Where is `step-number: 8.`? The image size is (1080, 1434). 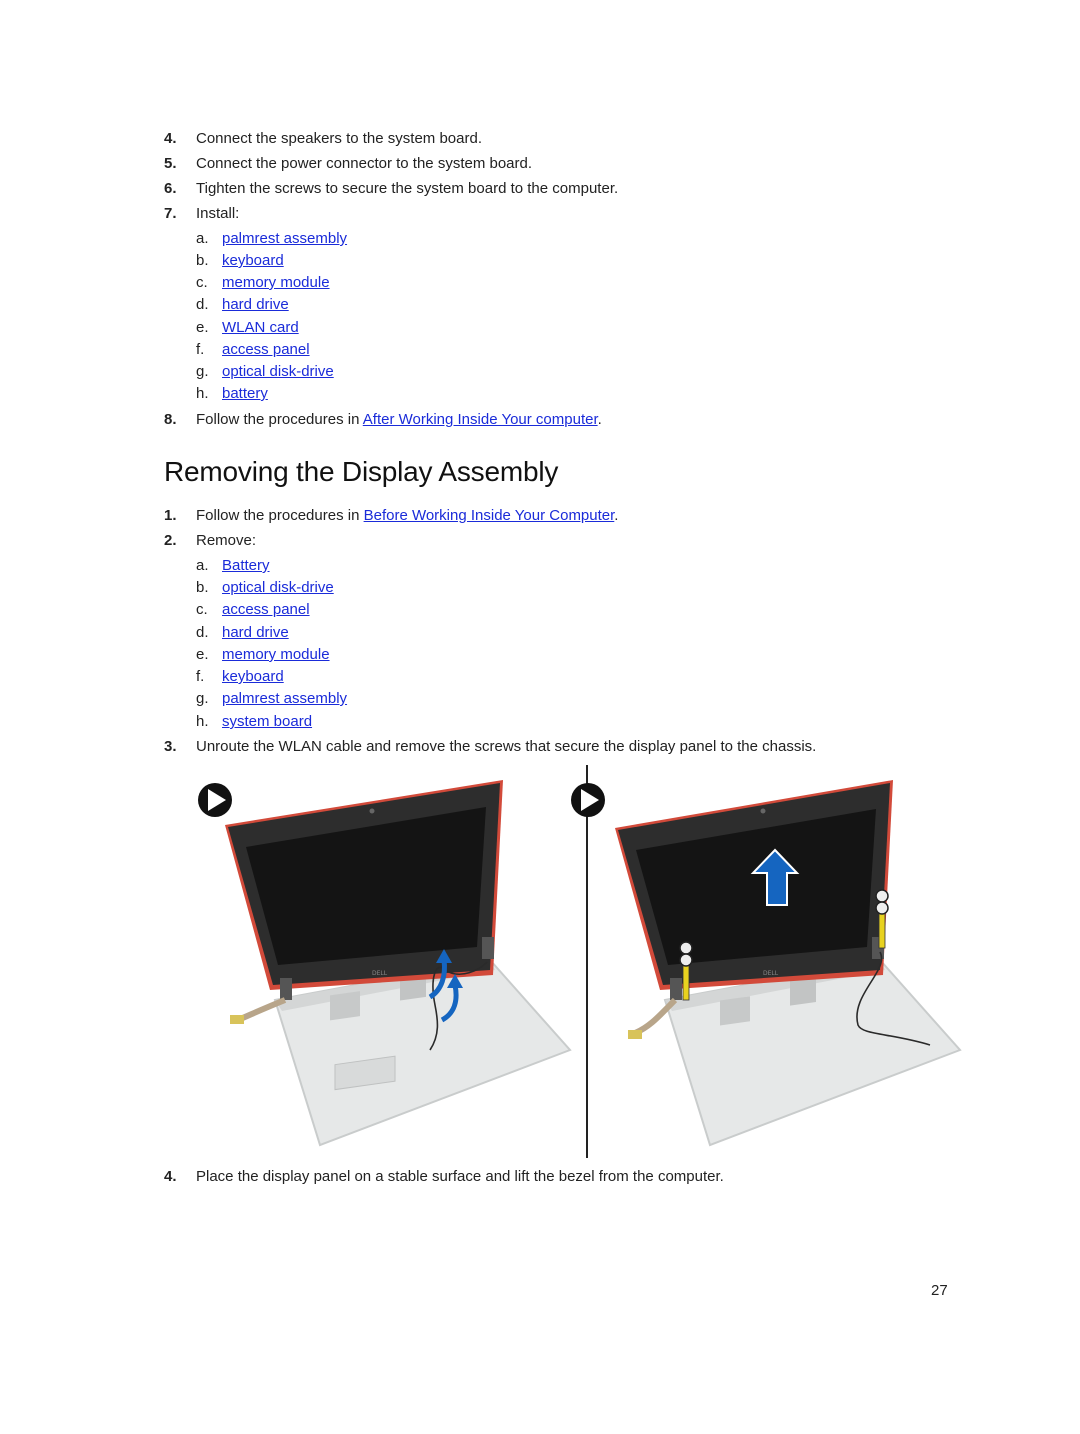
step-number: 8. is located at coordinates (170, 419).